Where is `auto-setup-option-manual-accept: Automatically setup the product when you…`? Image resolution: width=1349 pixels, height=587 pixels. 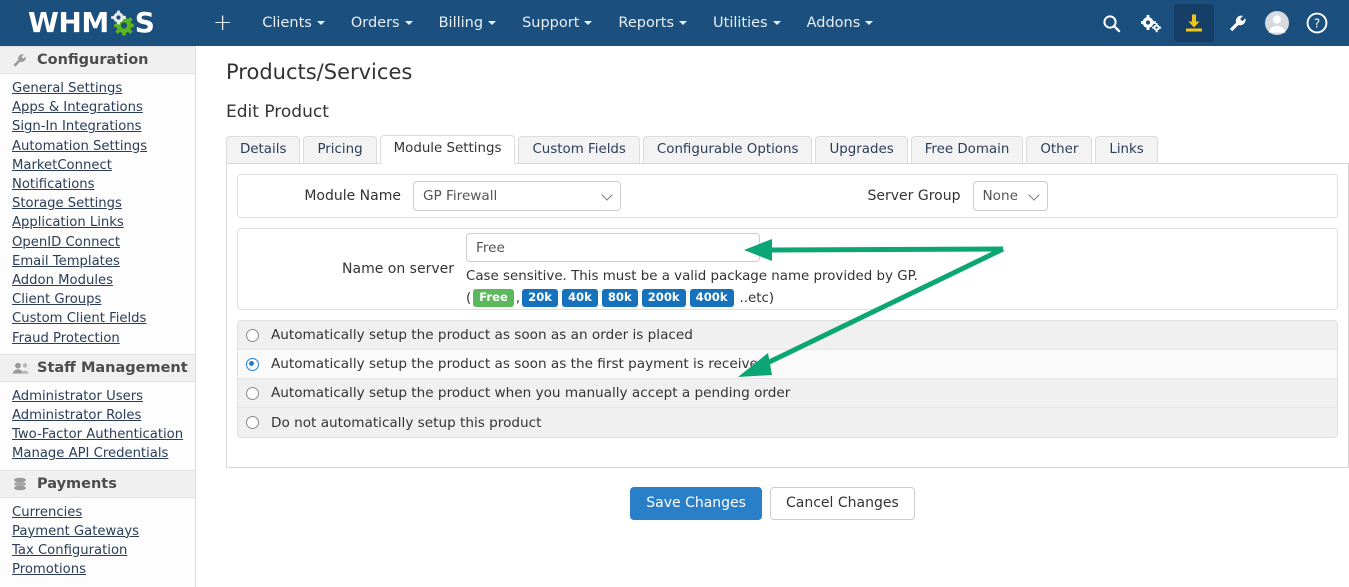 auto-setup-option-manual-accept: Automatically setup the product when you… is located at coordinates (787, 393).